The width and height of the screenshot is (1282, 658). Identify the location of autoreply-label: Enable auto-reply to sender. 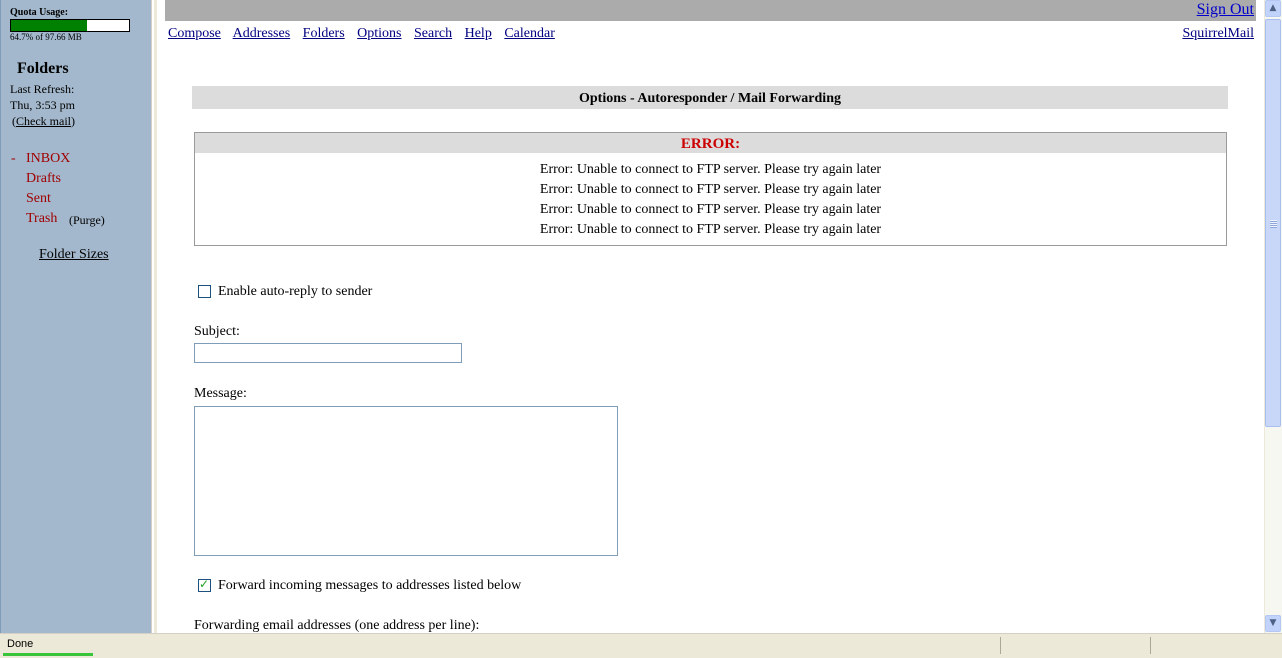
(295, 291).